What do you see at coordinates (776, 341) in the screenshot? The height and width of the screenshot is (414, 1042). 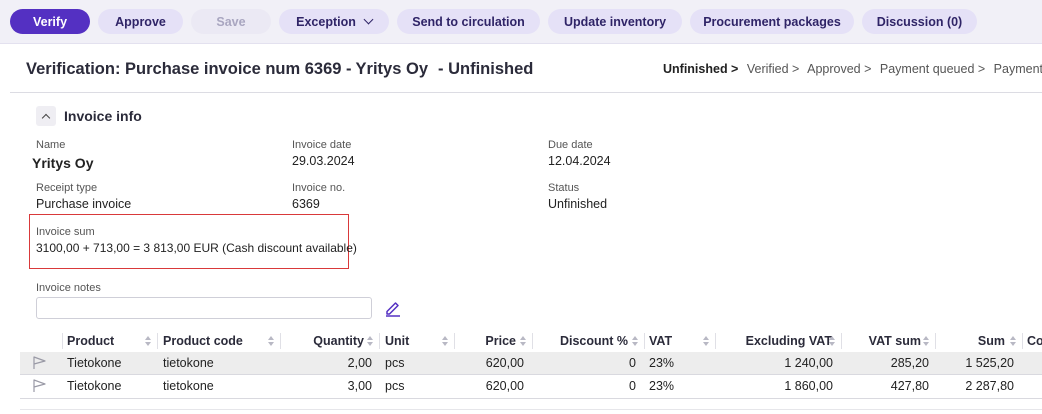 I see `col-excluding-vat: Excluding VAT` at bounding box center [776, 341].